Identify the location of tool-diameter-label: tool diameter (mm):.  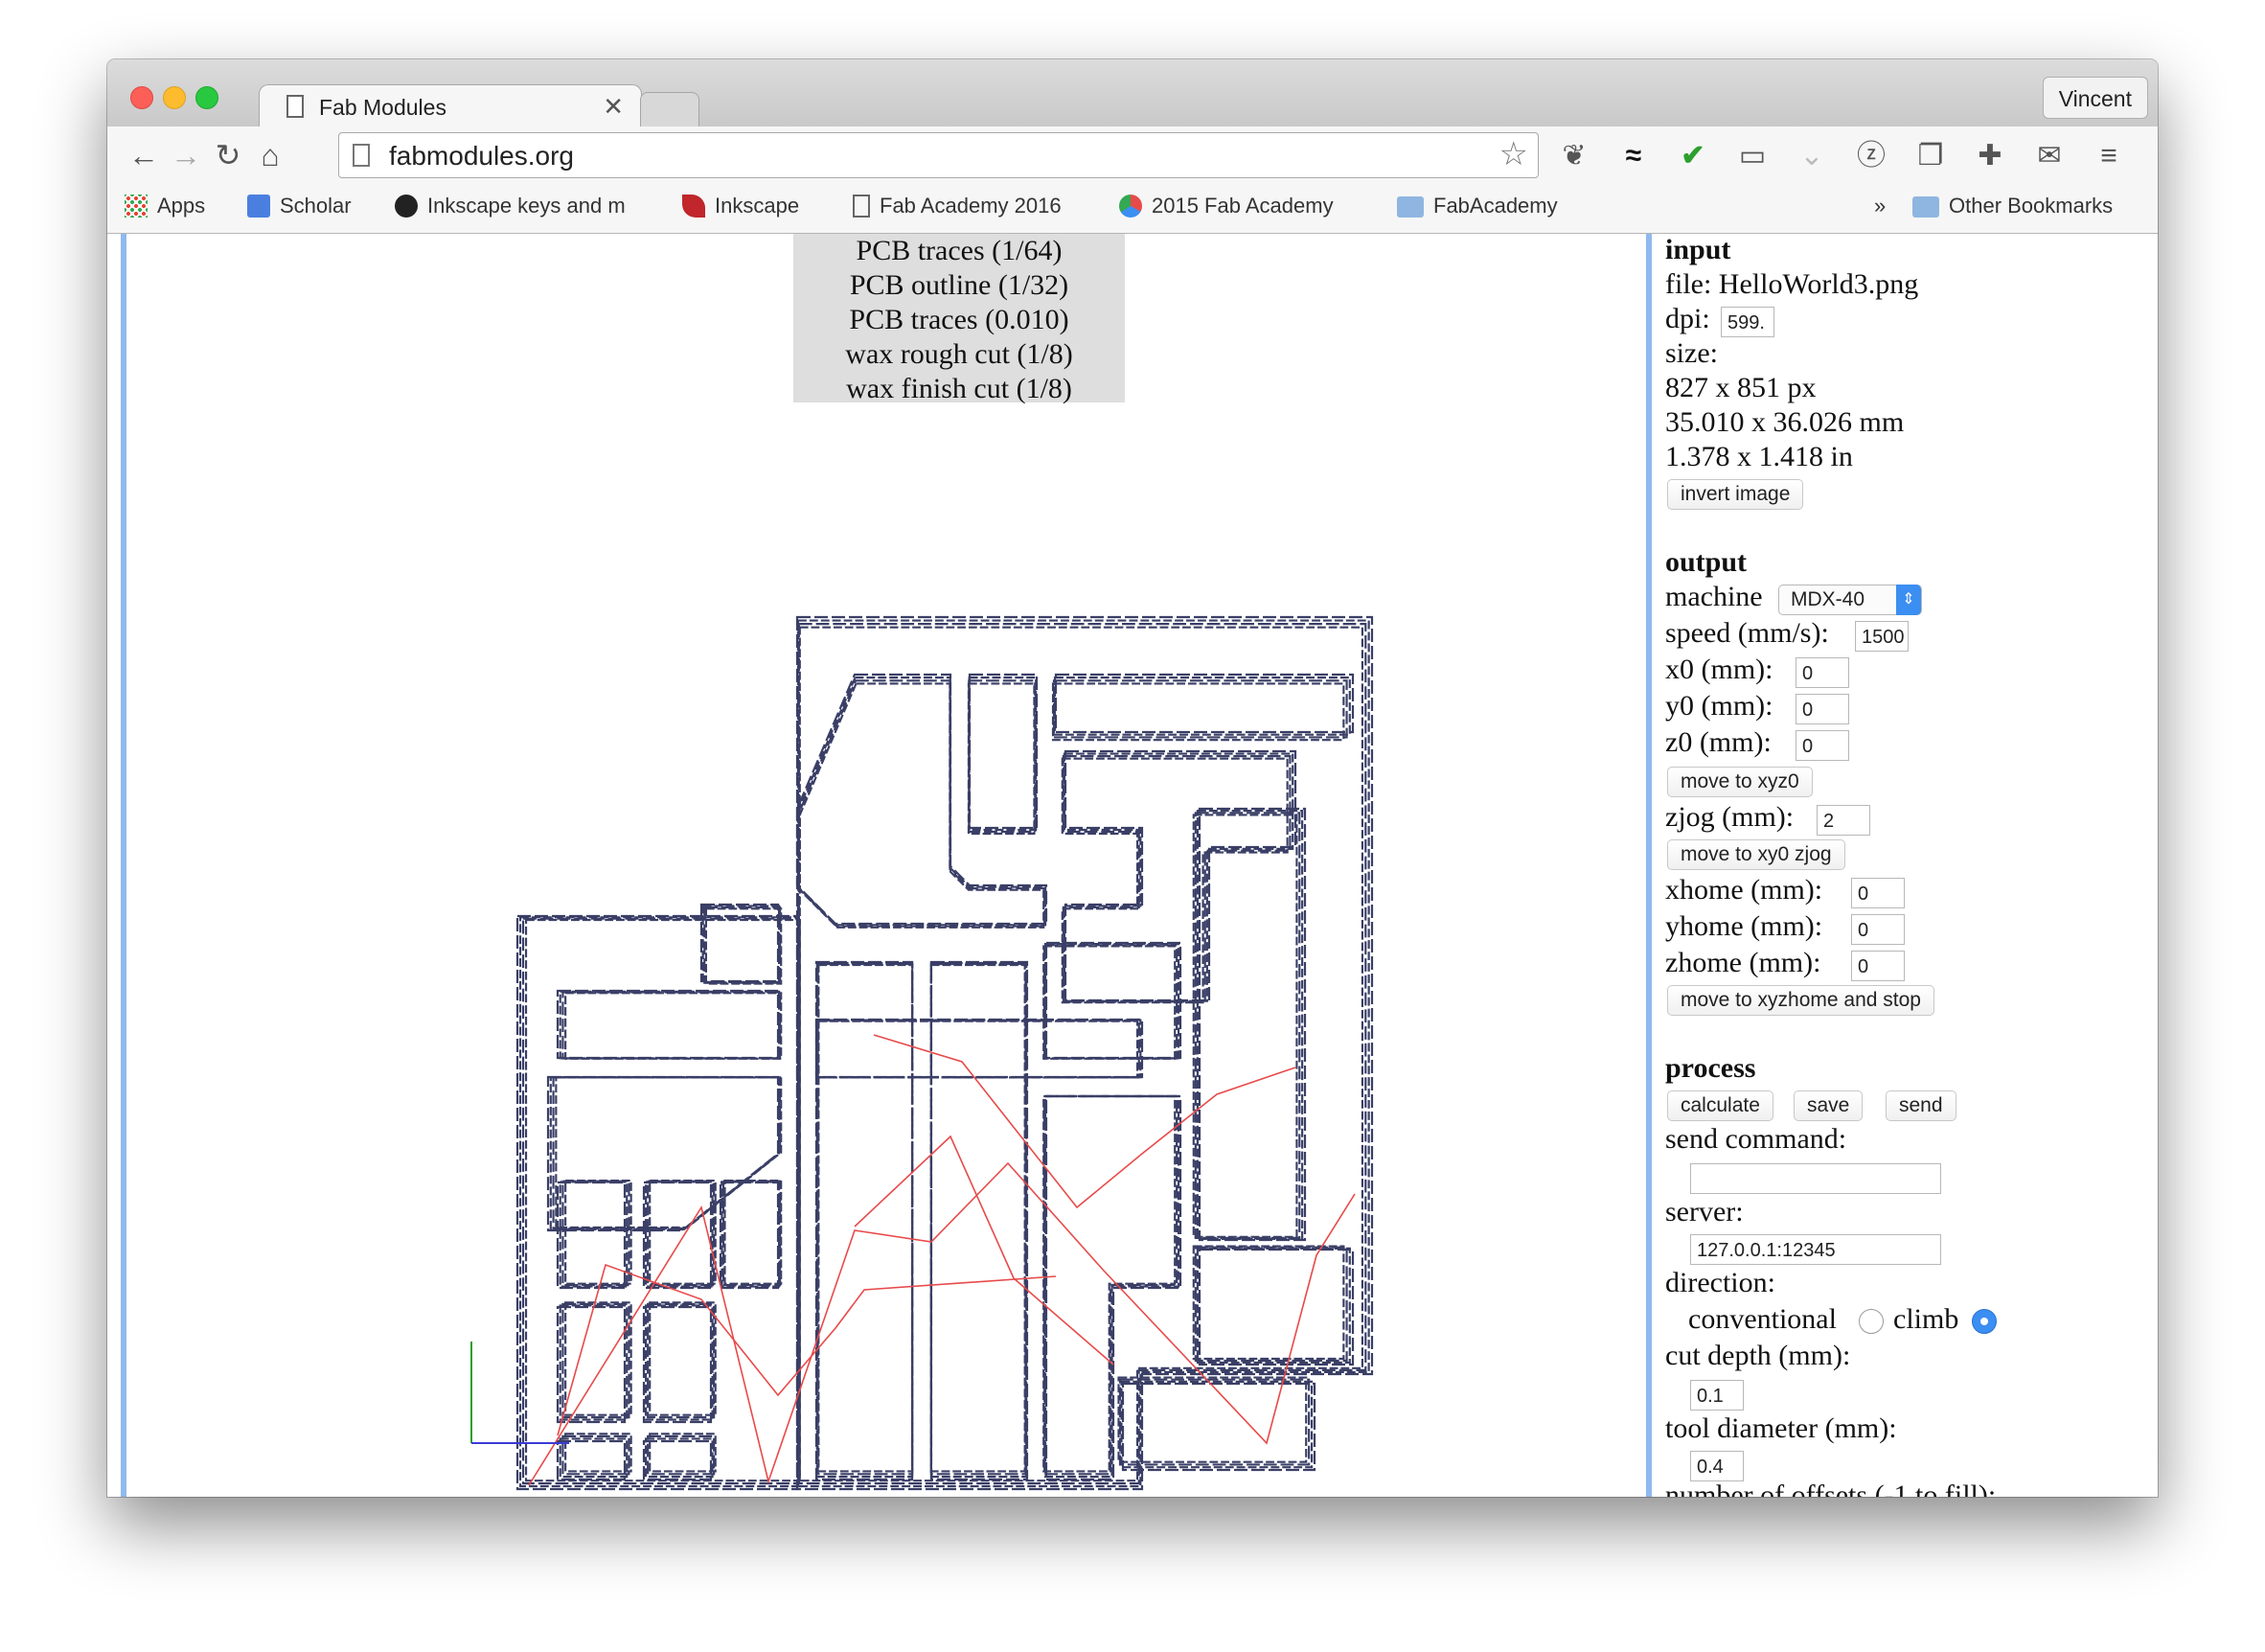
(1781, 1428).